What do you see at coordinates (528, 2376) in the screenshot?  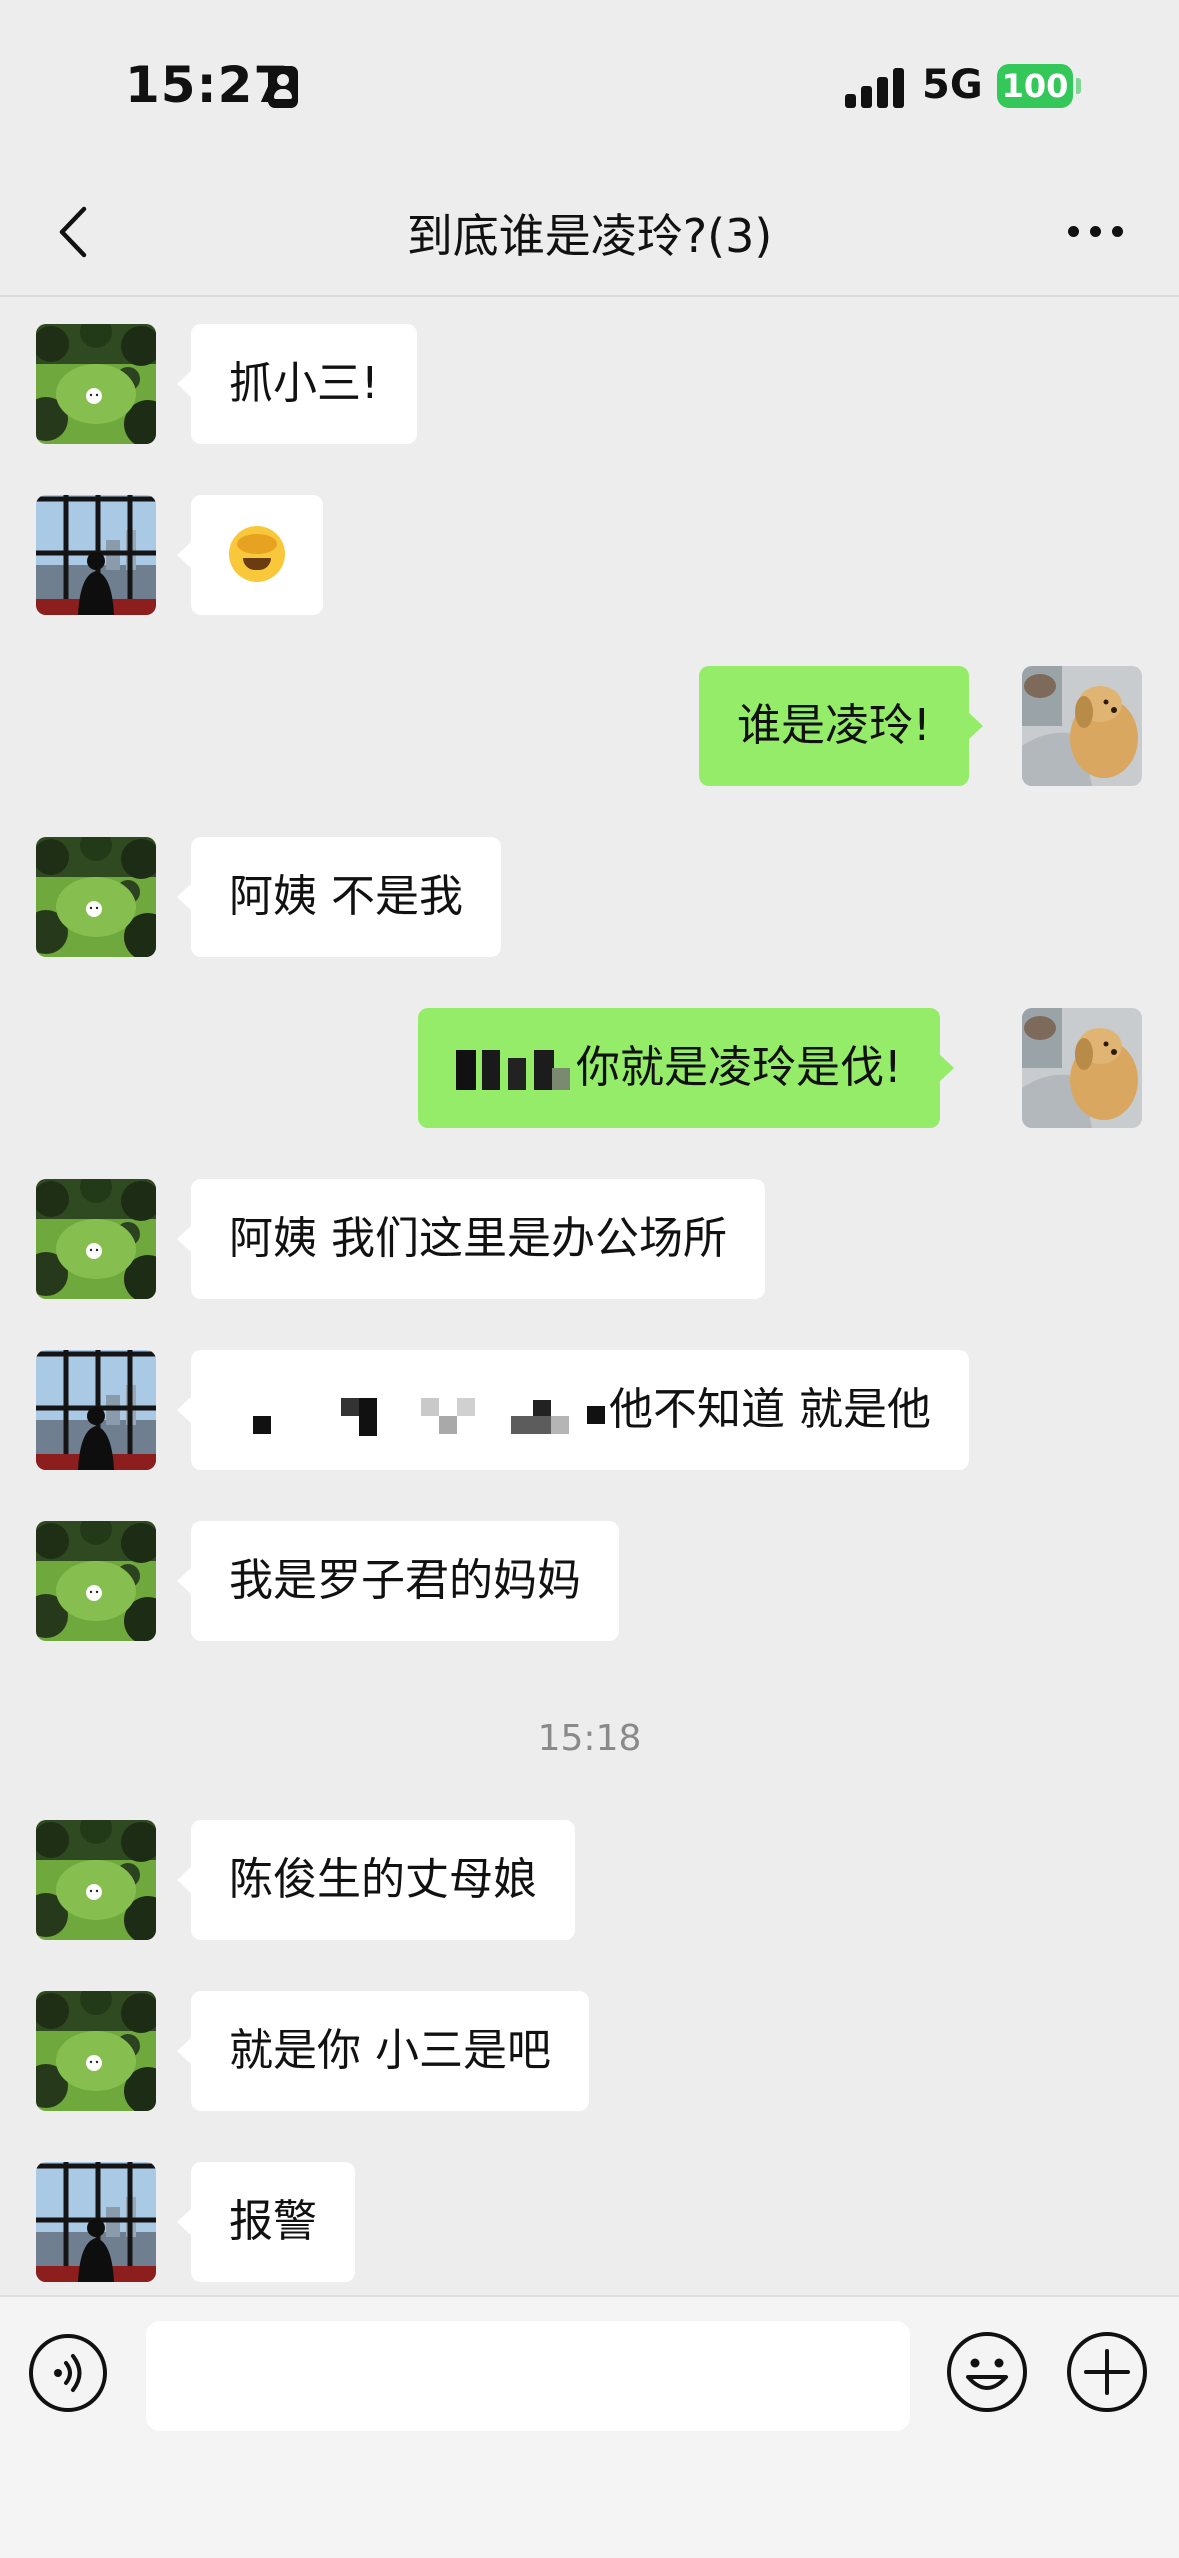 I see `message-input` at bounding box center [528, 2376].